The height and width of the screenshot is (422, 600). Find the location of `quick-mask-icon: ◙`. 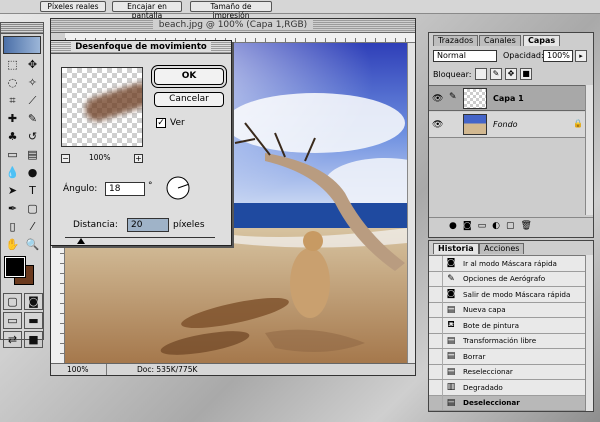

quick-mask-icon: ◙ is located at coordinates (33, 301).